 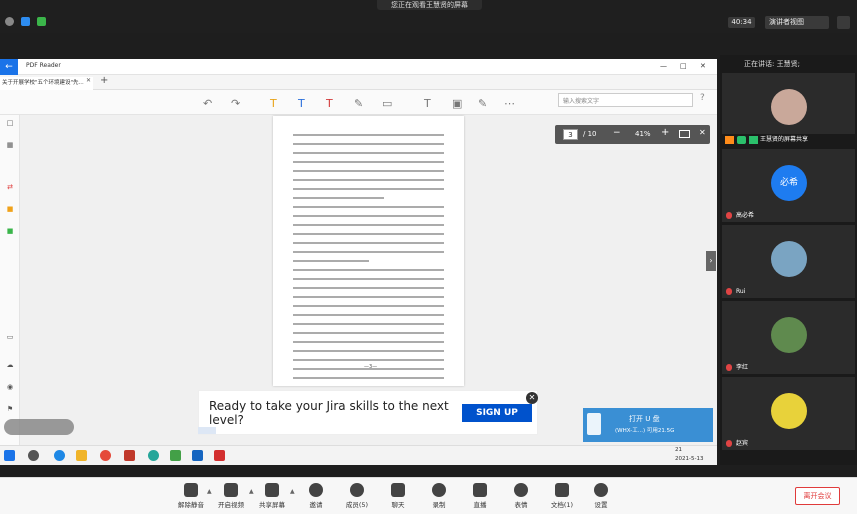 I want to click on taskbar-date: 2021-5-13, so click(x=689, y=459).